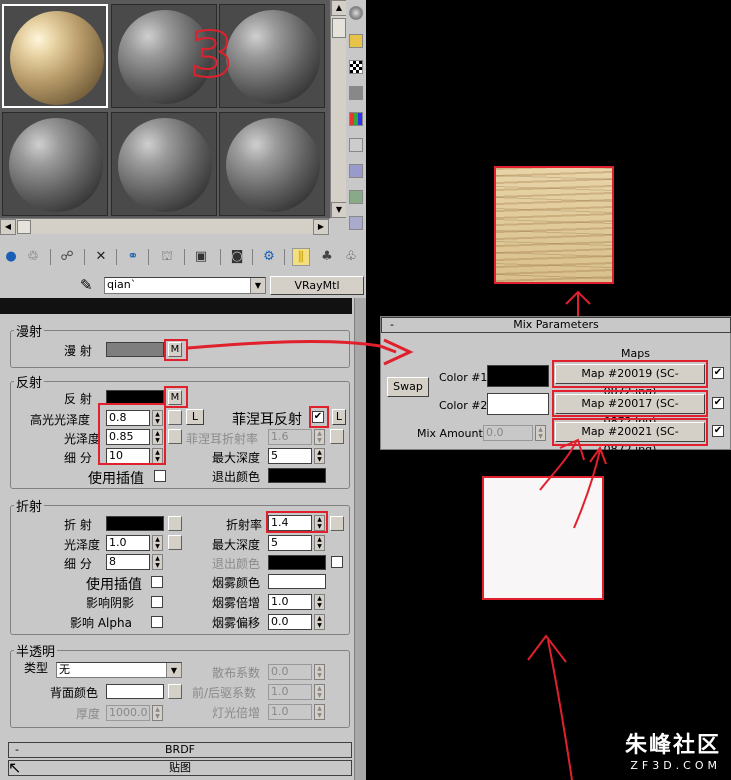  I want to click on annotation-arrow-mix, so click(590, 487).